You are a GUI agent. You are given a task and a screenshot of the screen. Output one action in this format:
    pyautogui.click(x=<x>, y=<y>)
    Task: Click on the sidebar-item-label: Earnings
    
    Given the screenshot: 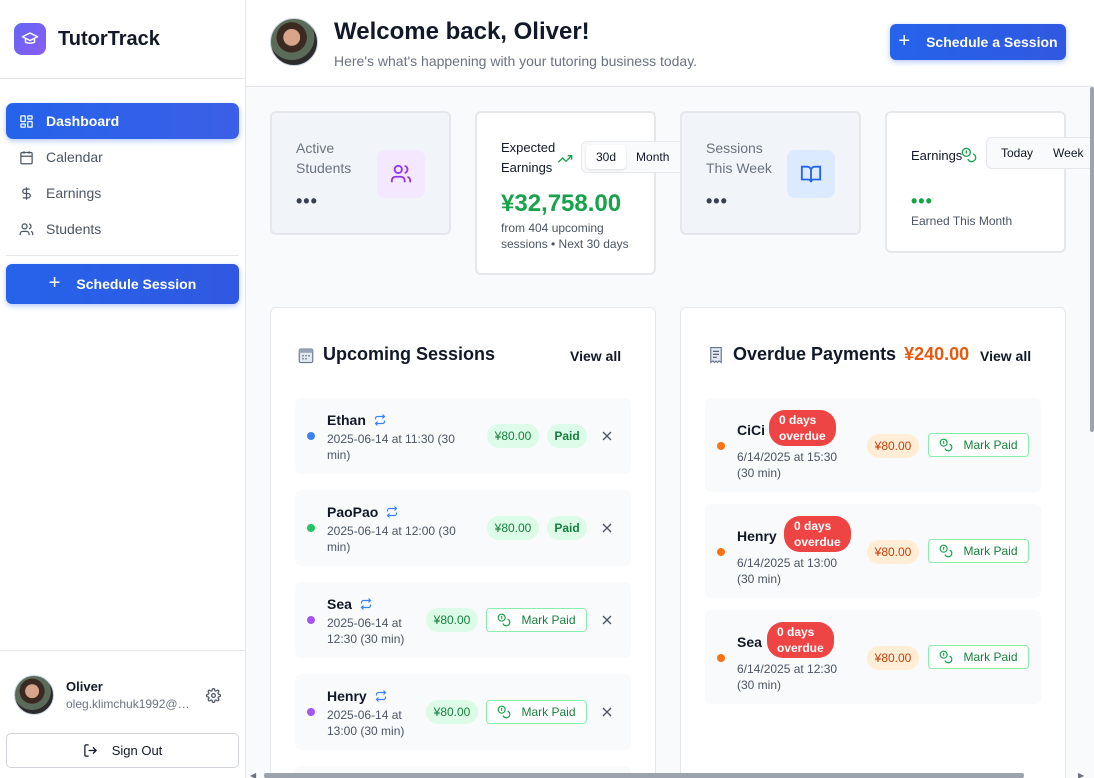 What is the action you would take?
    pyautogui.click(x=74, y=193)
    